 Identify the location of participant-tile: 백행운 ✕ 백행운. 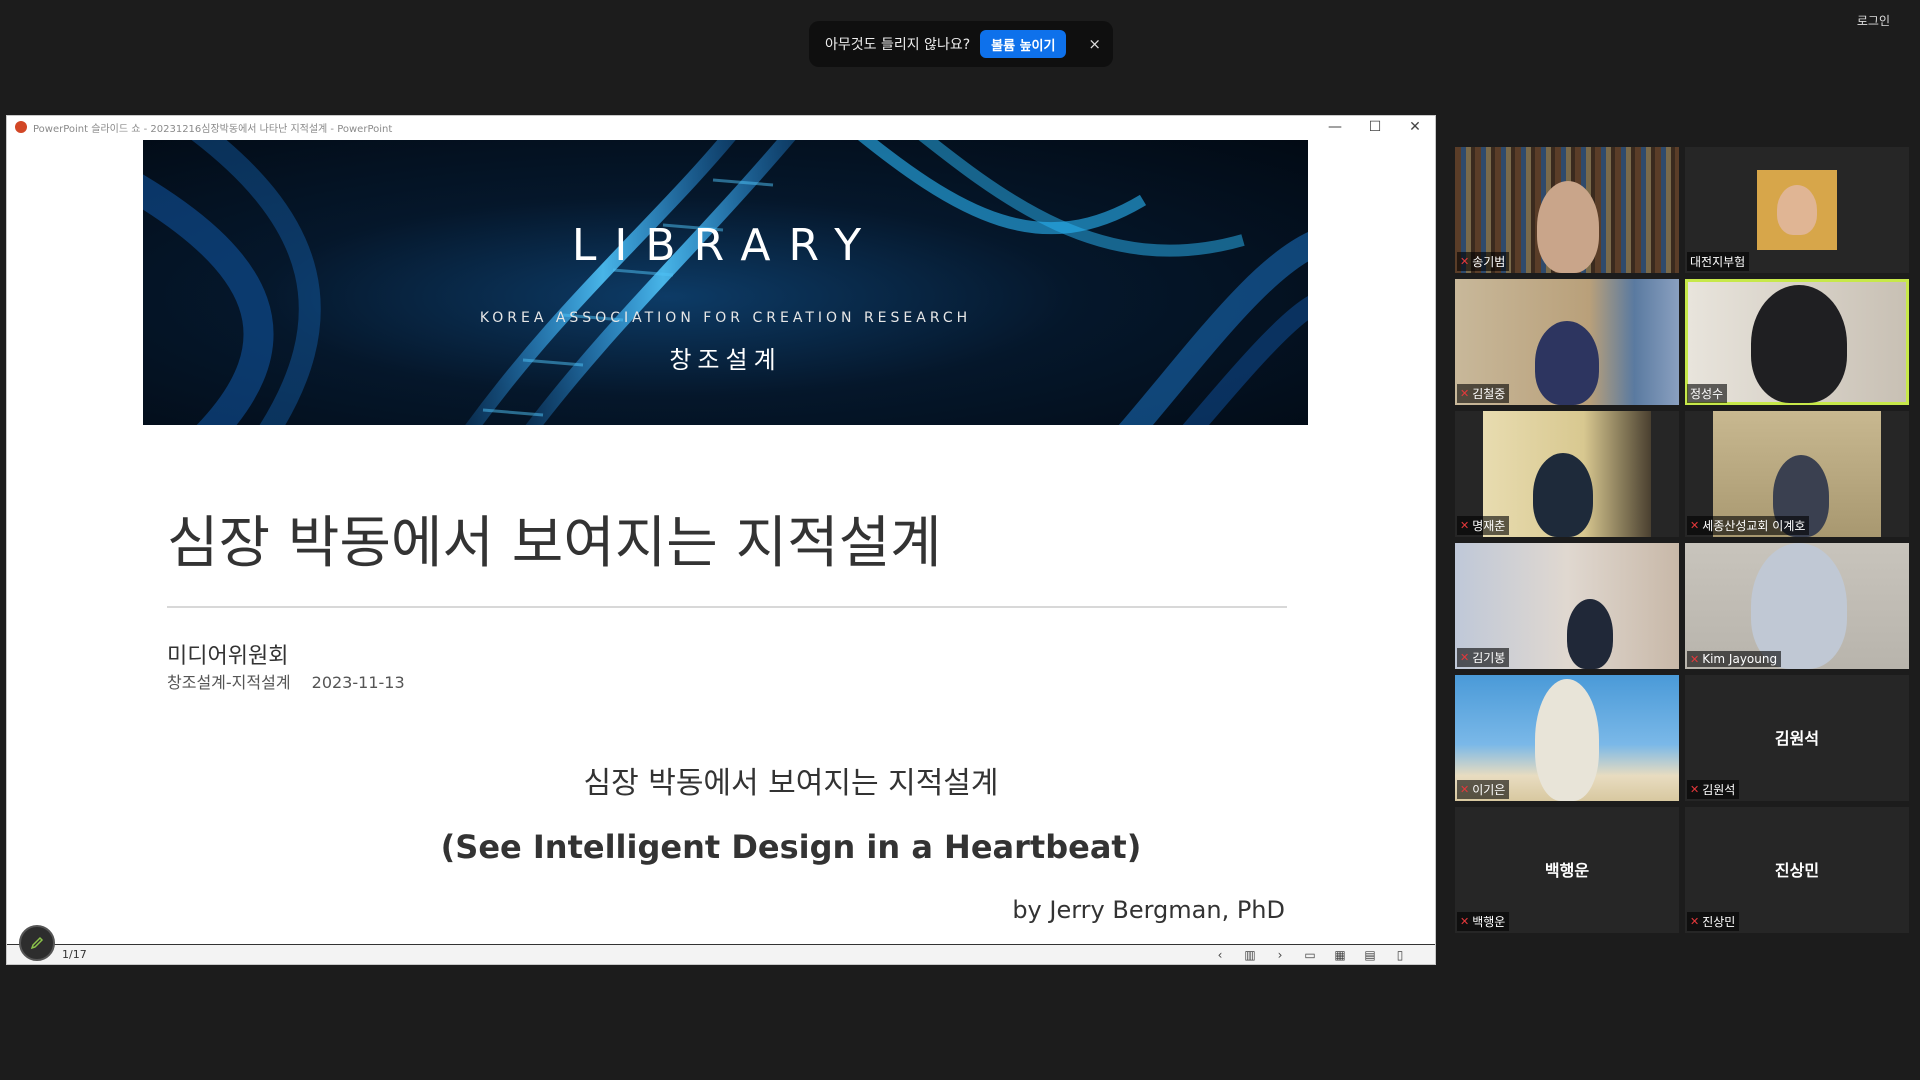
(1567, 870).